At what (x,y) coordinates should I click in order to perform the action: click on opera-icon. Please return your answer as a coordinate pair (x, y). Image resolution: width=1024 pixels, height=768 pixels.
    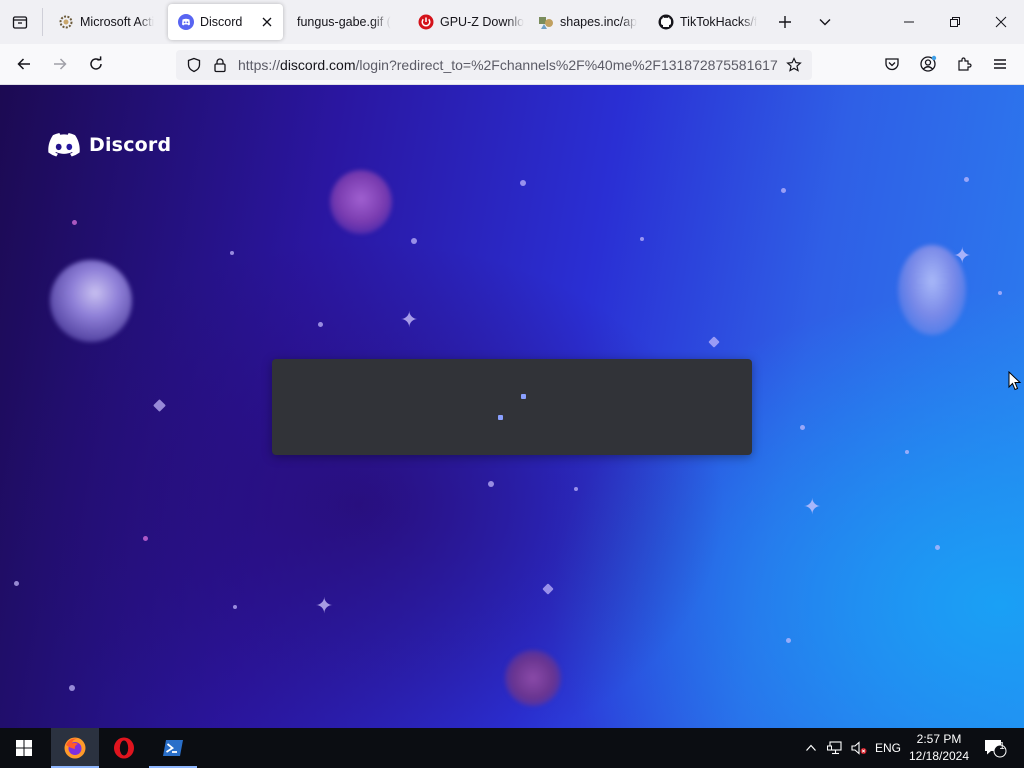
    Looking at the image, I should click on (124, 748).